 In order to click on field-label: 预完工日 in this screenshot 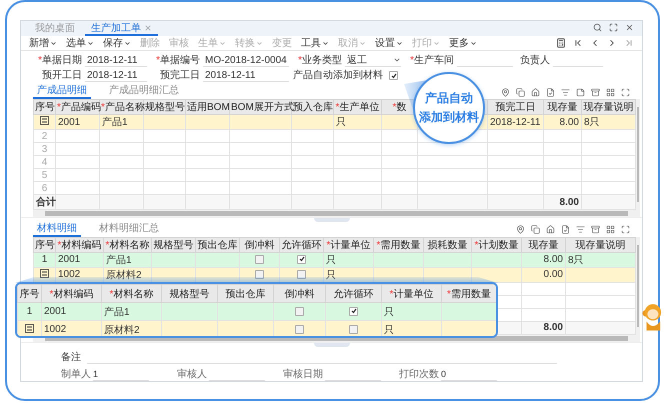, I will do `click(180, 75)`.